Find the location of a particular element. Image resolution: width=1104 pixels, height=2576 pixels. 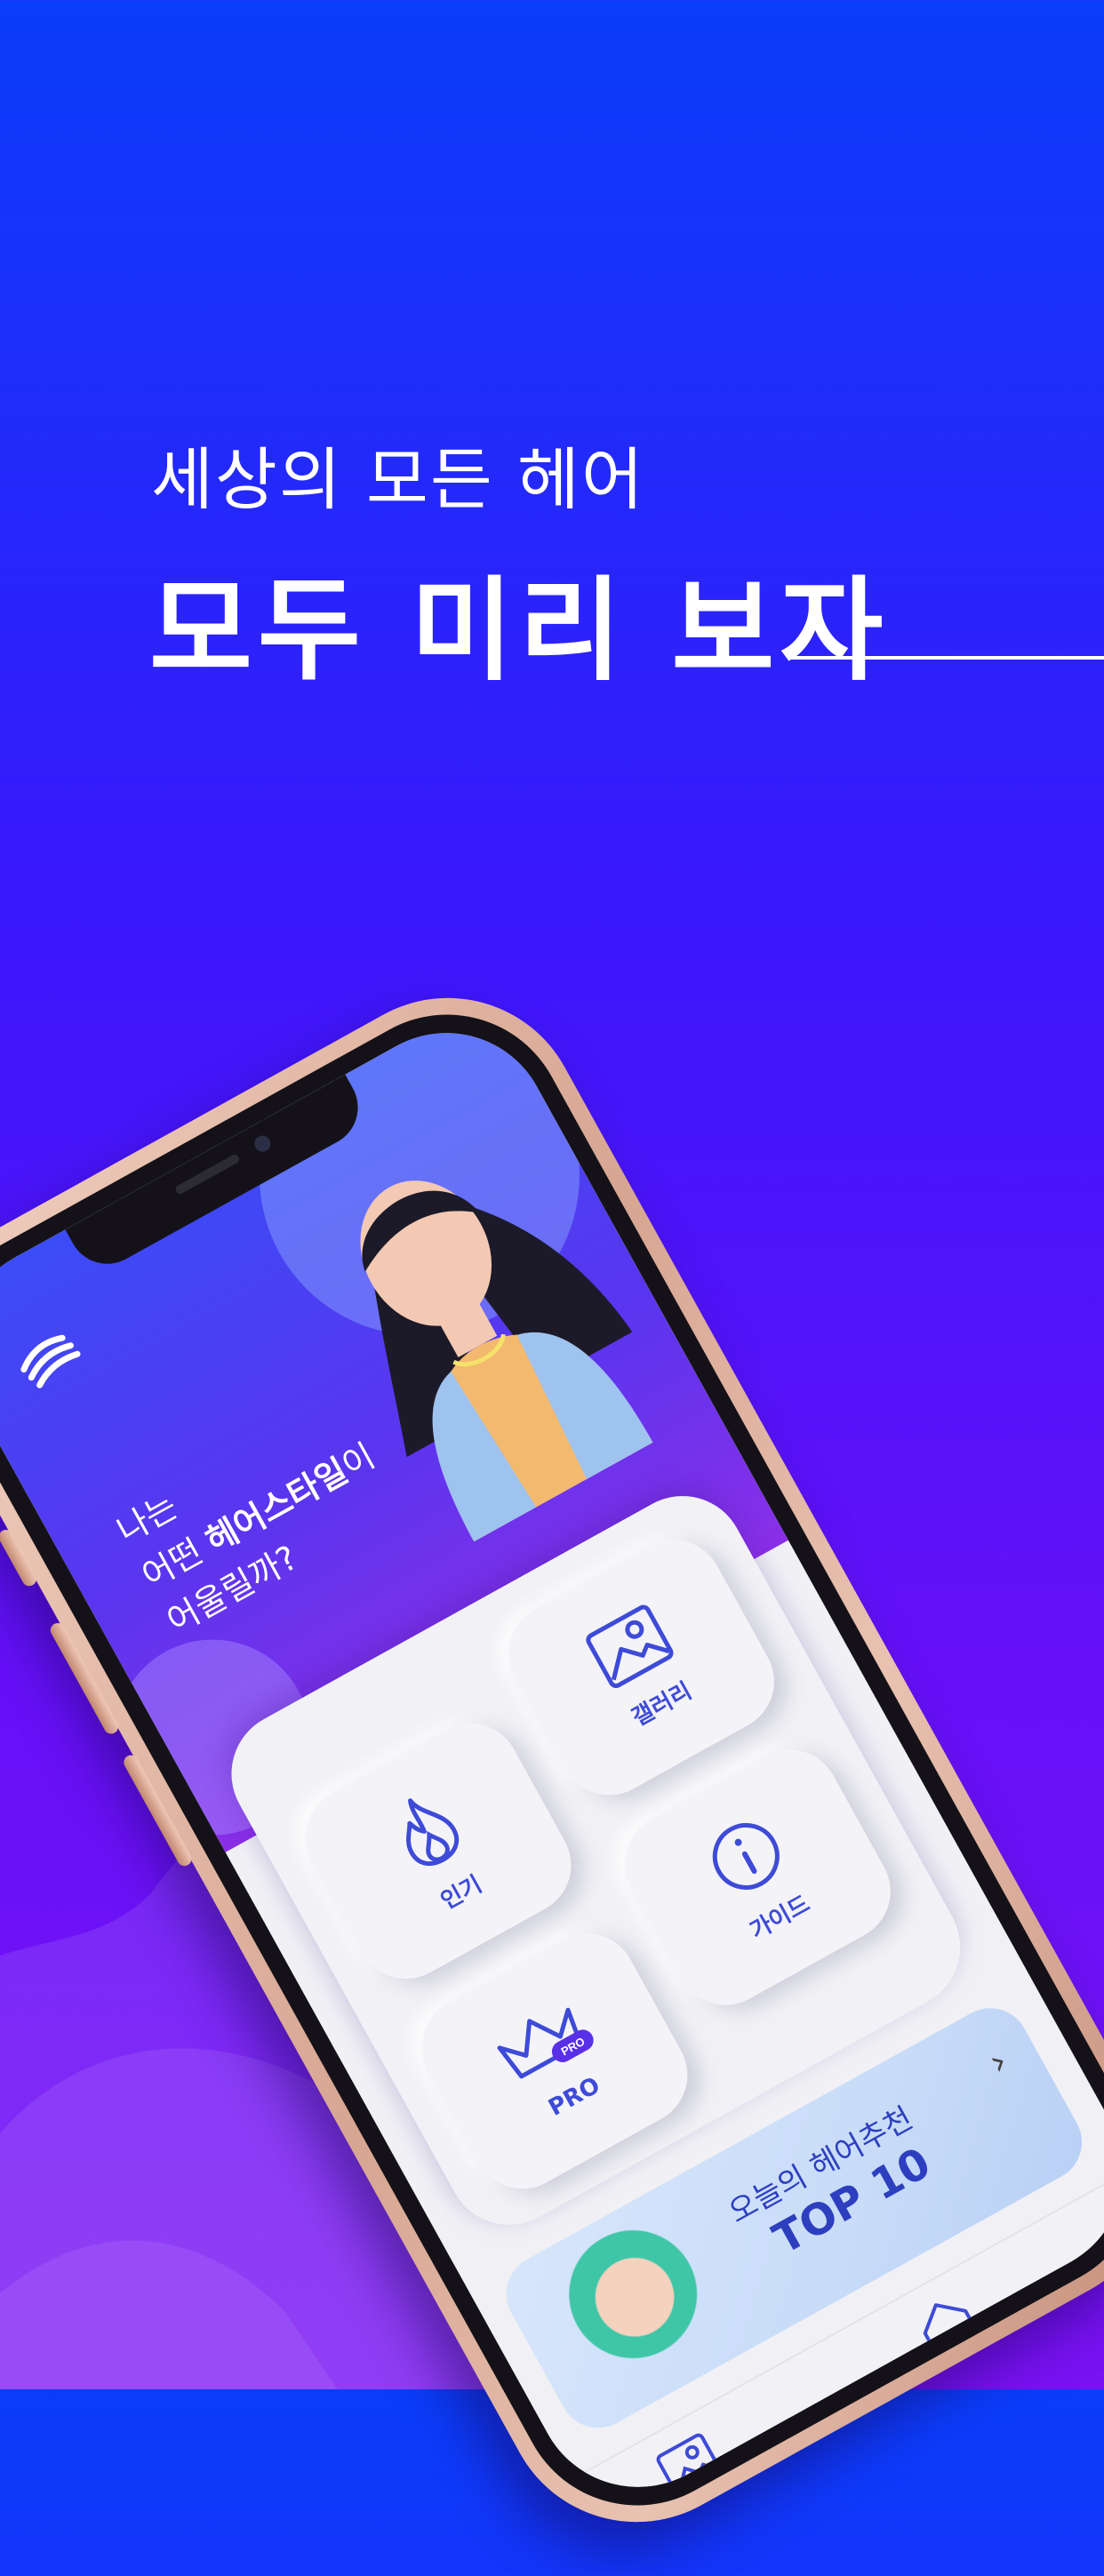

hairstyle-question: 나는 어떤 헤어스타일이 어울릴까? is located at coordinates (259, 1516).